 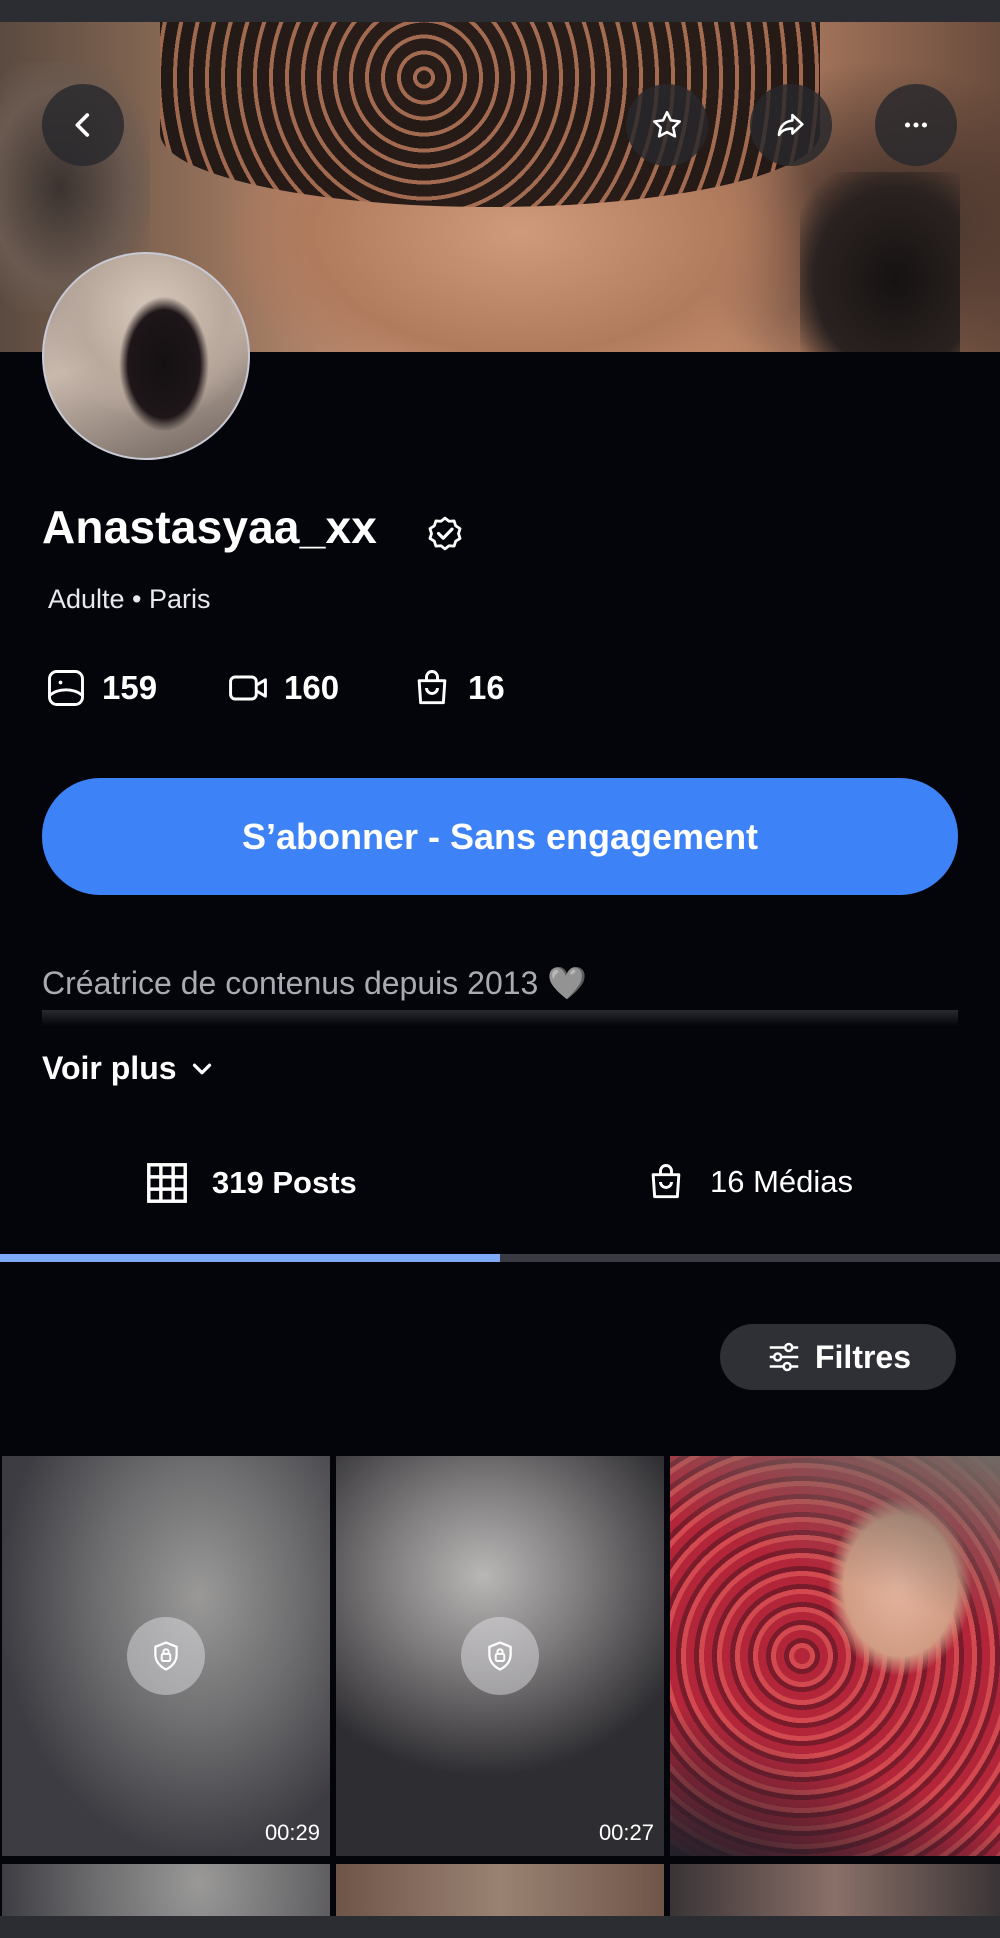 I want to click on photo-icon, so click(x=66, y=688).